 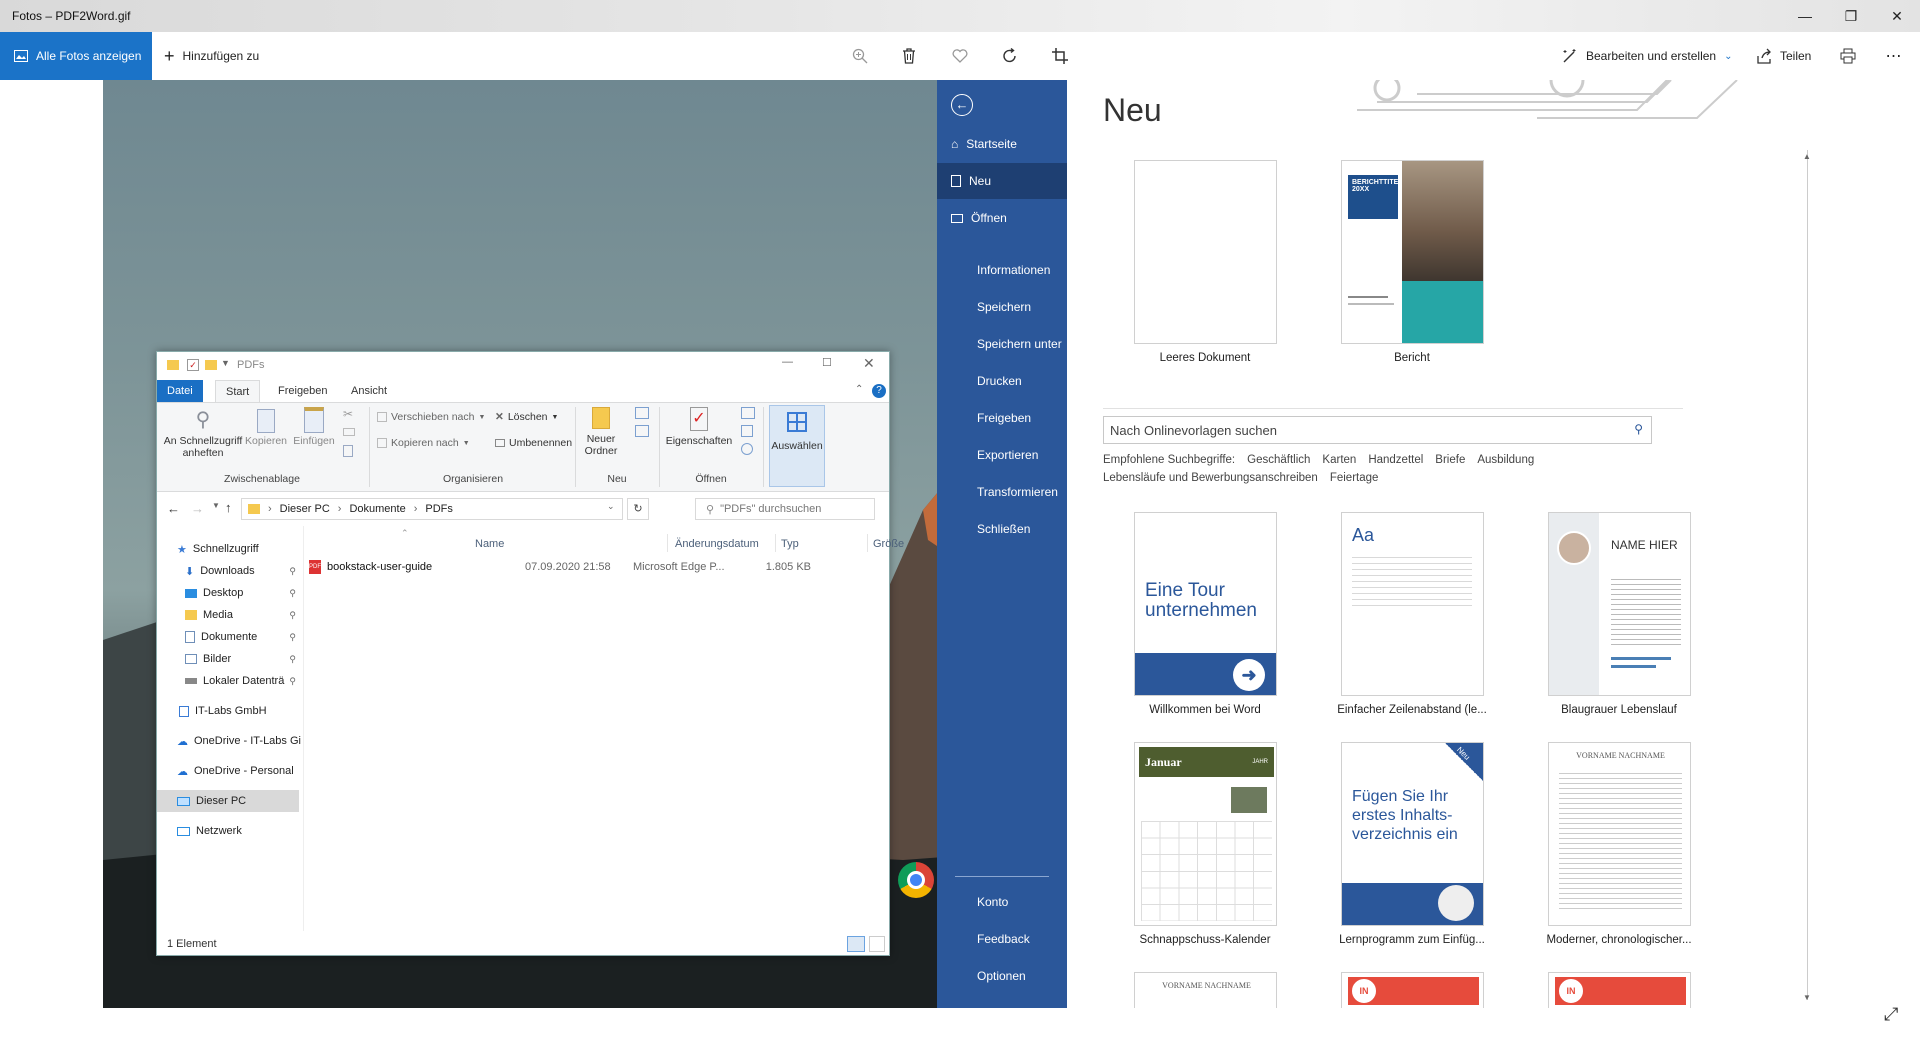 I want to click on keyword-link: Briefe, so click(x=1450, y=460).